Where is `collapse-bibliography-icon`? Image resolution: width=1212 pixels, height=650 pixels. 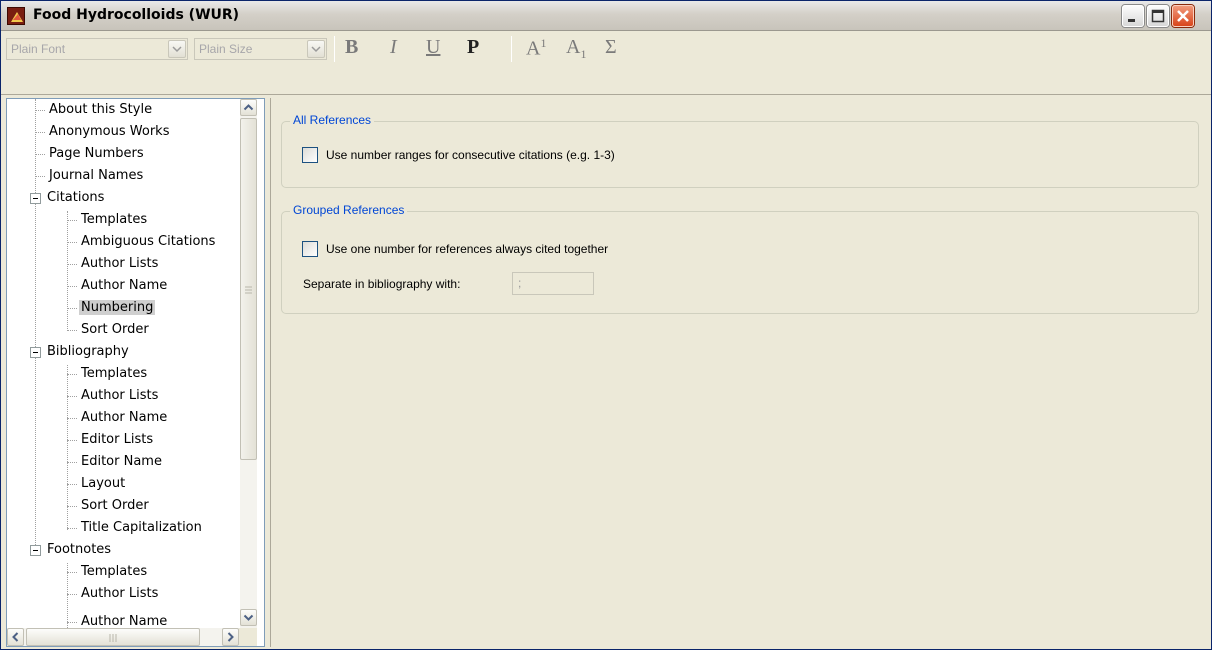 collapse-bibliography-icon is located at coordinates (35, 352).